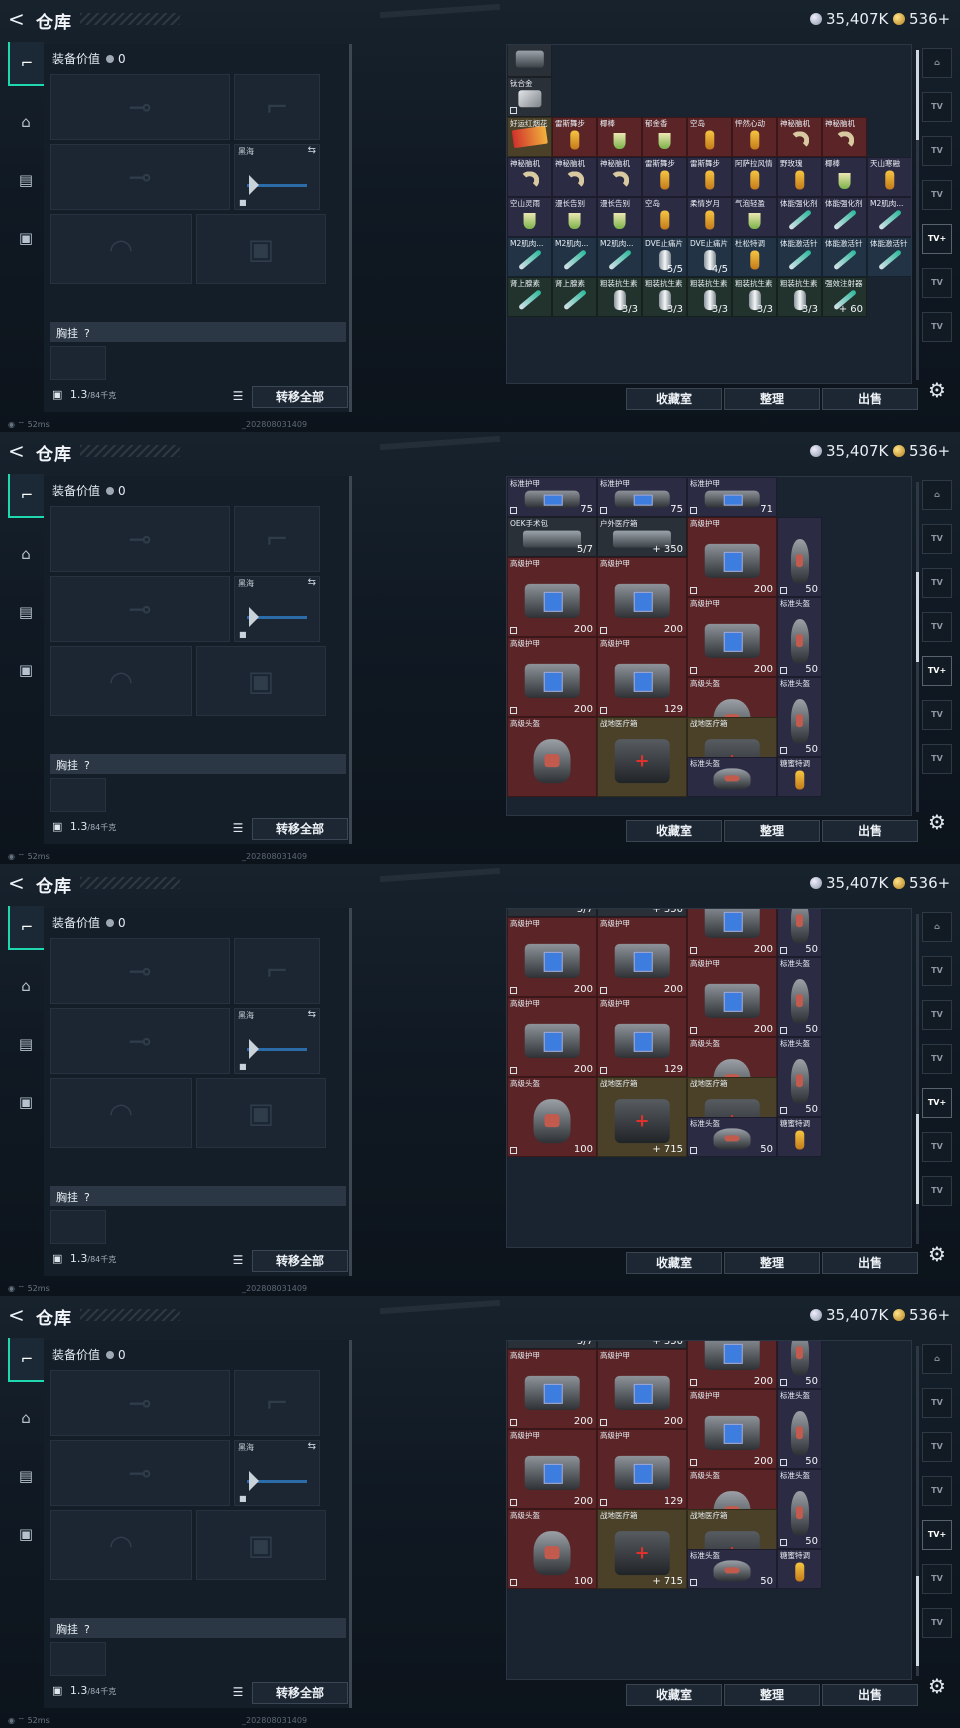  Describe the element at coordinates (799, 1137) in the screenshot. I see `stash-item: 糖蜜特调` at that location.